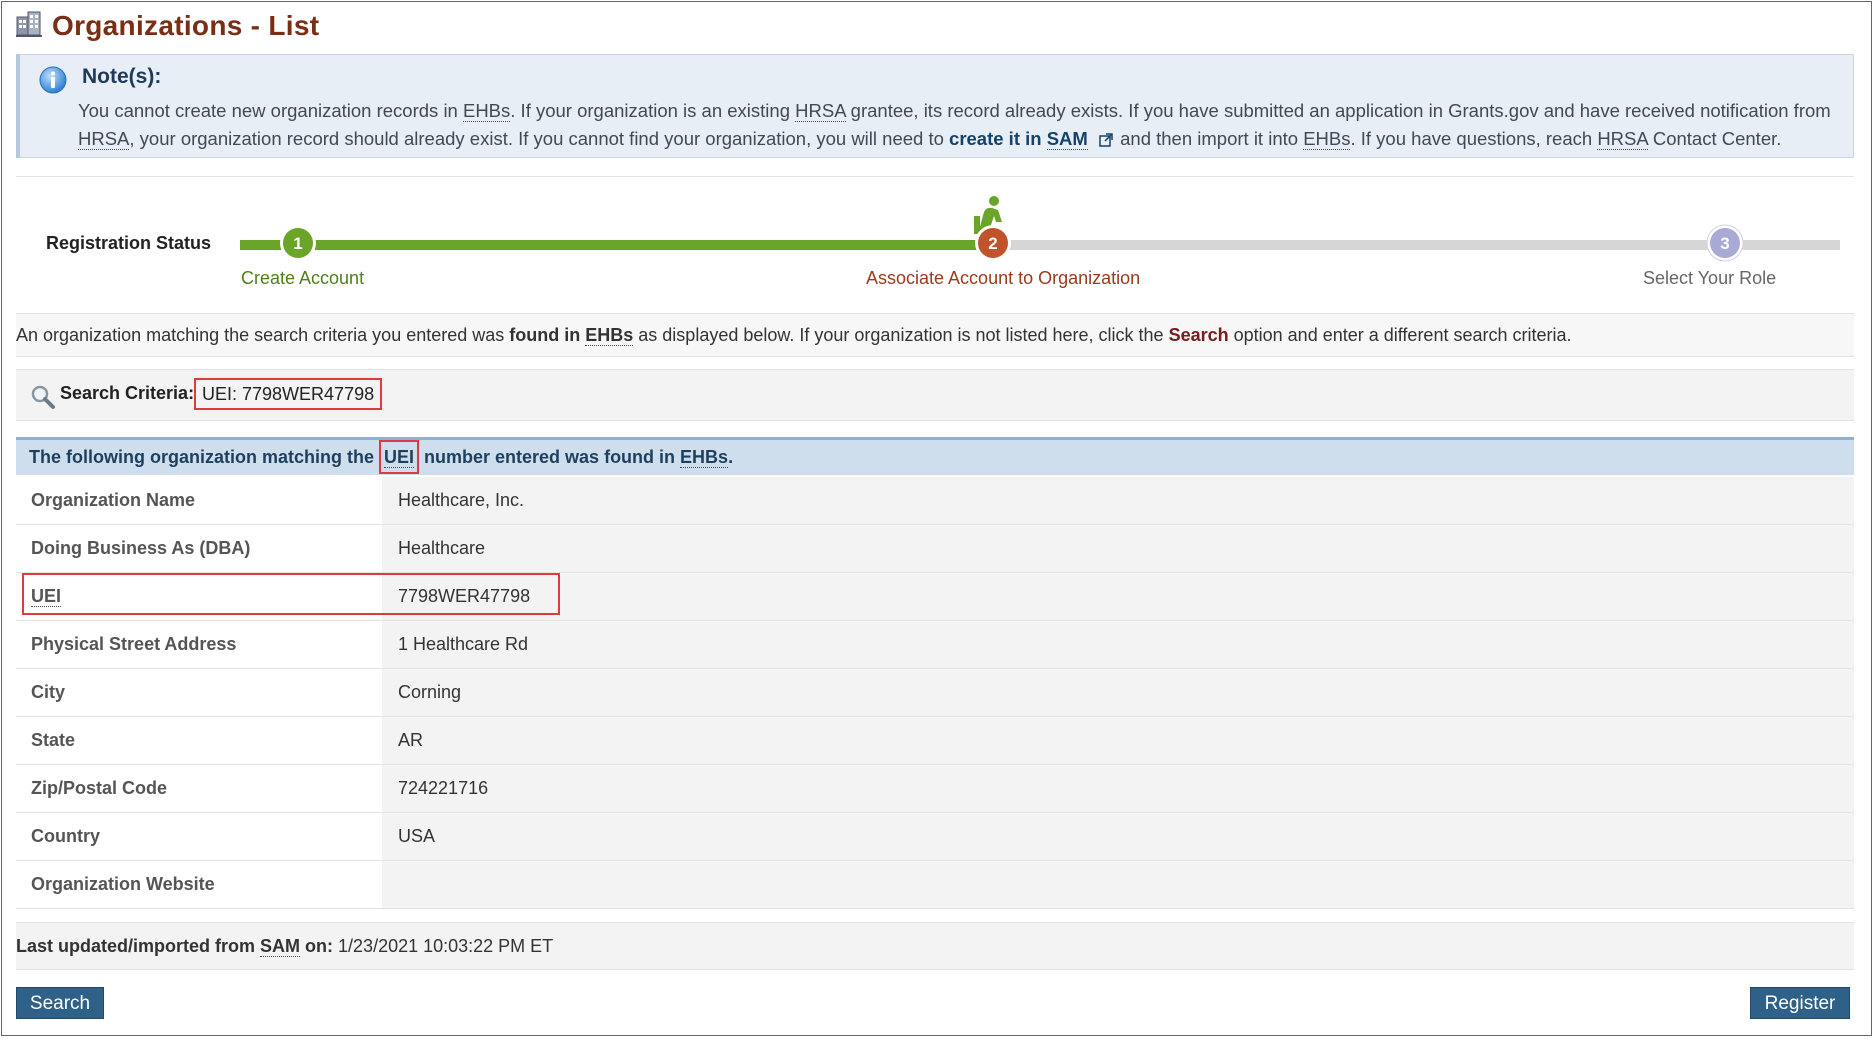 The height and width of the screenshot is (1039, 1875). I want to click on step-1-number: 1, so click(297, 243).